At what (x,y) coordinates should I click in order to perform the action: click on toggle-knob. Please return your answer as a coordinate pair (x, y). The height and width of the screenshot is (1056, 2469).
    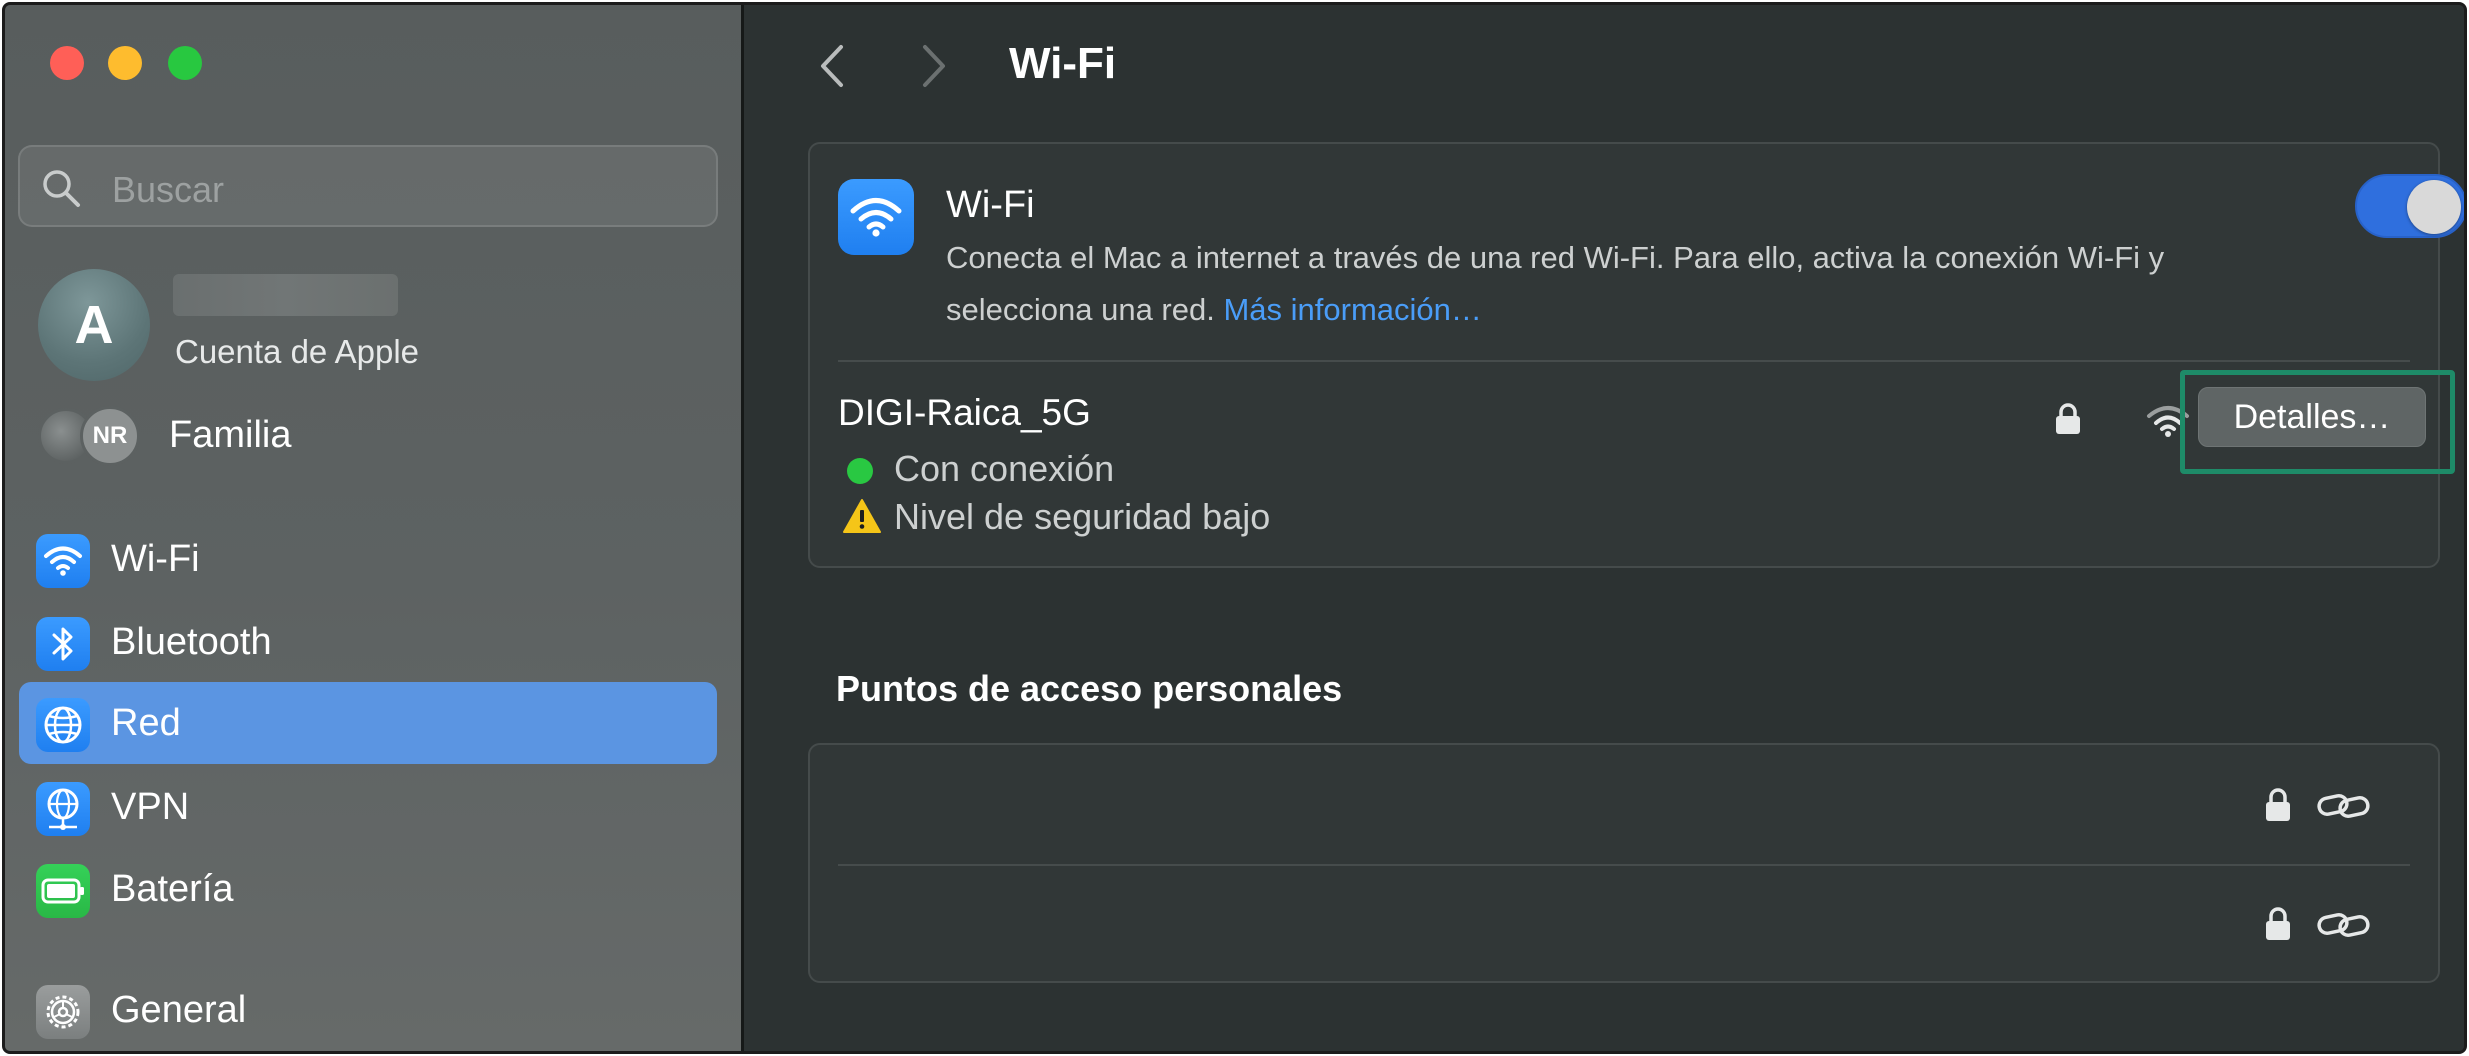
    Looking at the image, I should click on (2434, 207).